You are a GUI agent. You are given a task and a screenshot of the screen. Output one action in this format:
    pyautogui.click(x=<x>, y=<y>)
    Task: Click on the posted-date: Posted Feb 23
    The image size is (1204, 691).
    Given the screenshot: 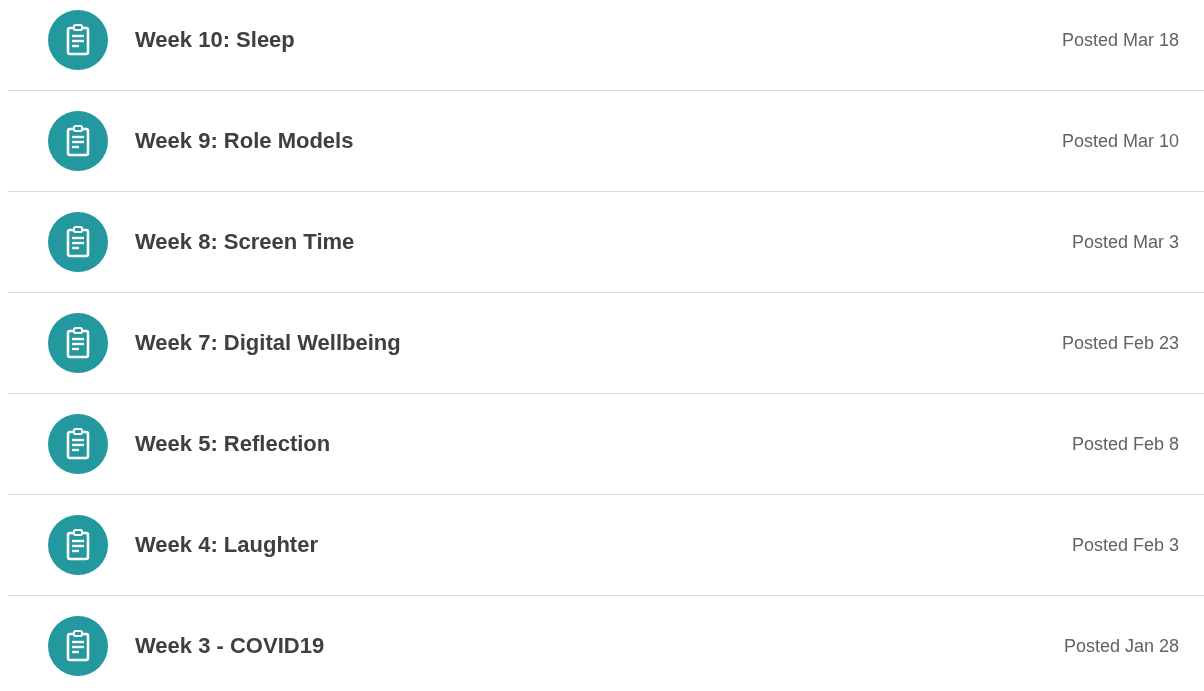 What is the action you would take?
    pyautogui.click(x=1120, y=343)
    